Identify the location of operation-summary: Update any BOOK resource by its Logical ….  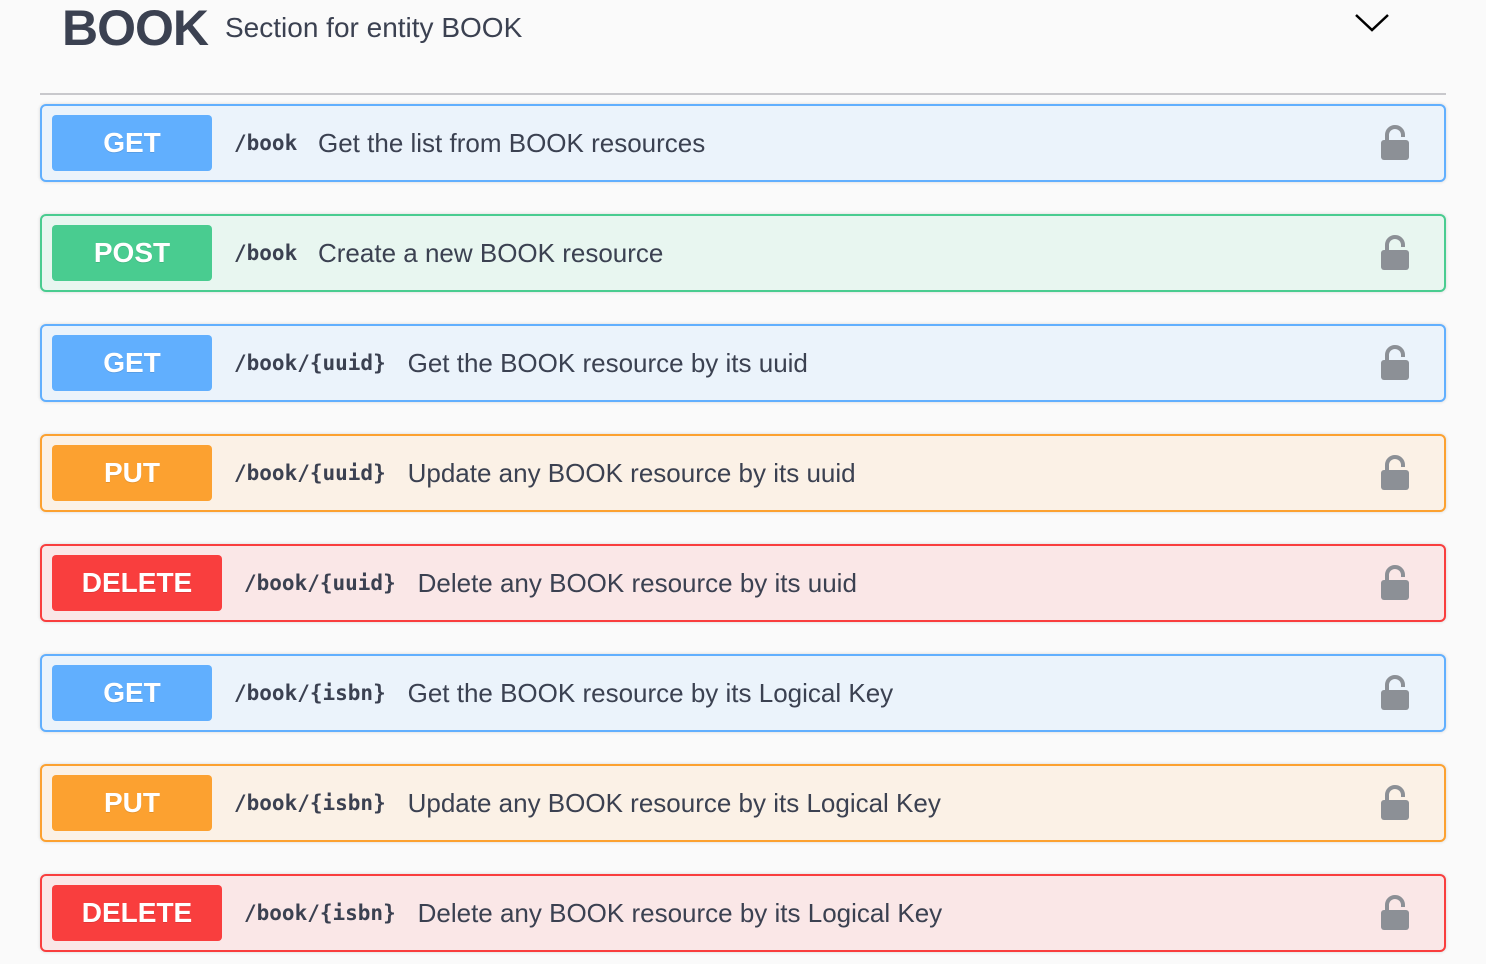
(674, 803).